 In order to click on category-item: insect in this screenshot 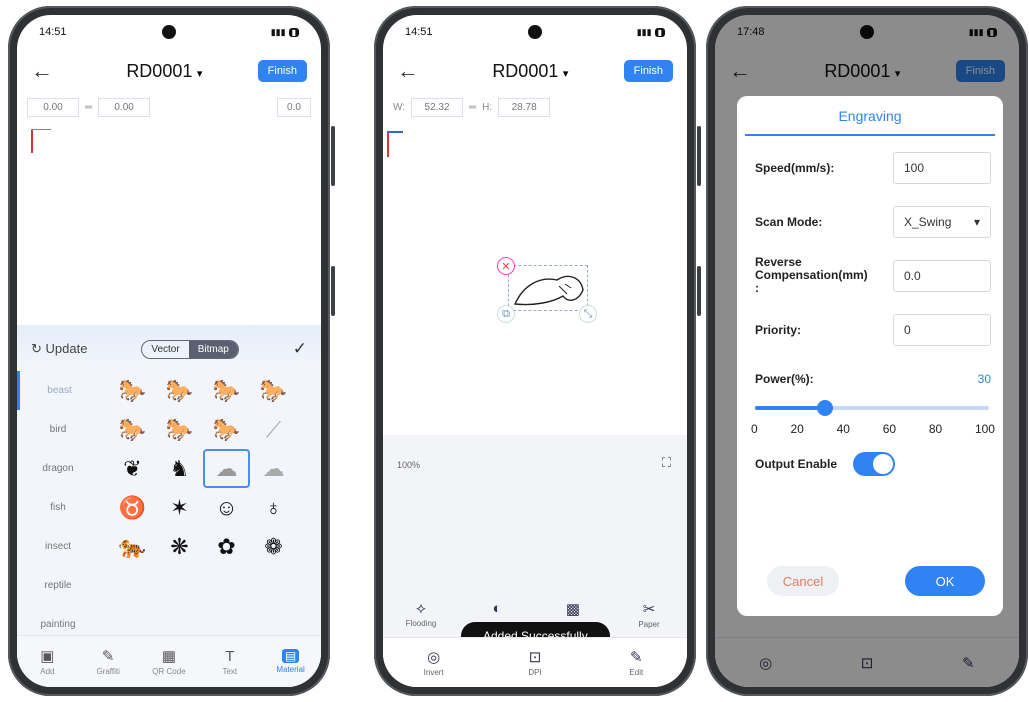, I will do `click(58, 546)`.